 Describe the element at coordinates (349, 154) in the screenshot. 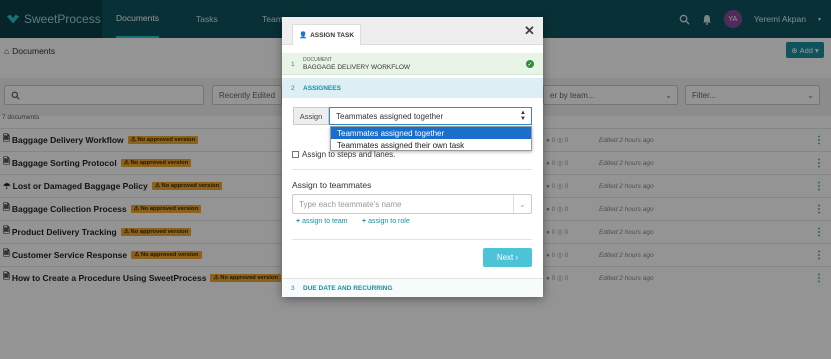

I see `checkbox-label: Assign to steps and lanes.` at that location.